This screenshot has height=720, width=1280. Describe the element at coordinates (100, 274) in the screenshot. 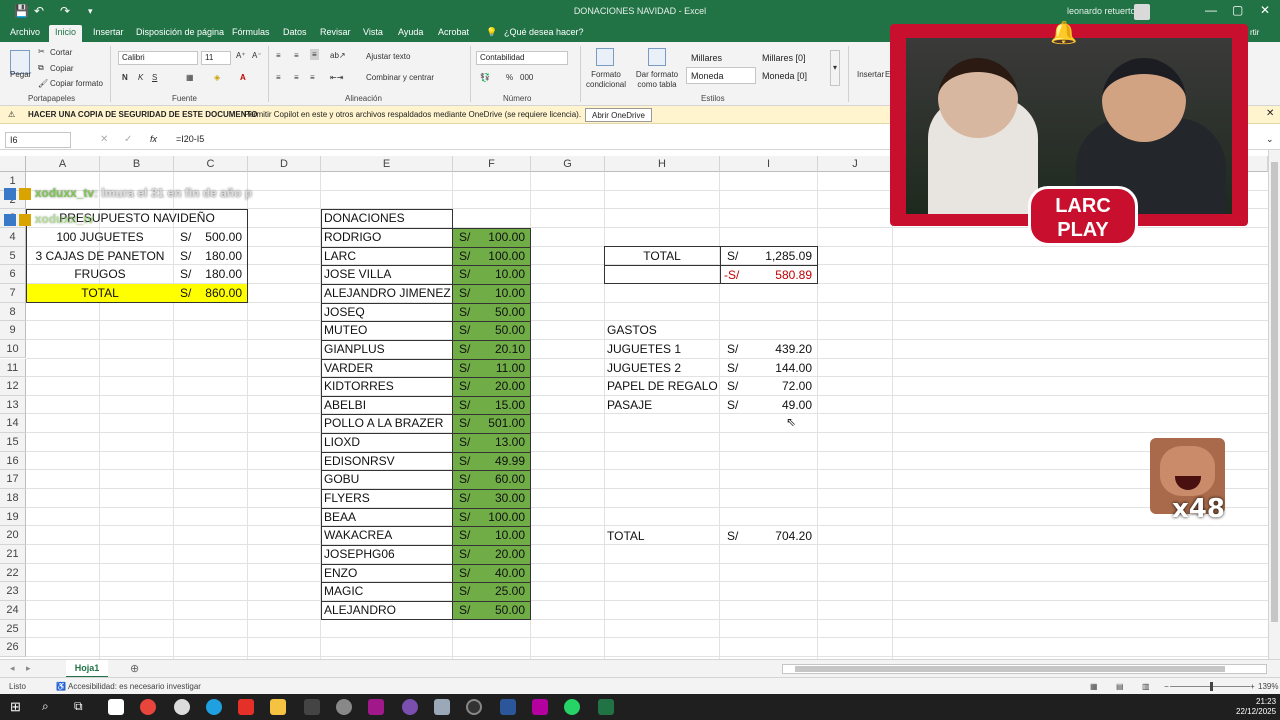

I see `budget-item-label: FRUGOS` at that location.